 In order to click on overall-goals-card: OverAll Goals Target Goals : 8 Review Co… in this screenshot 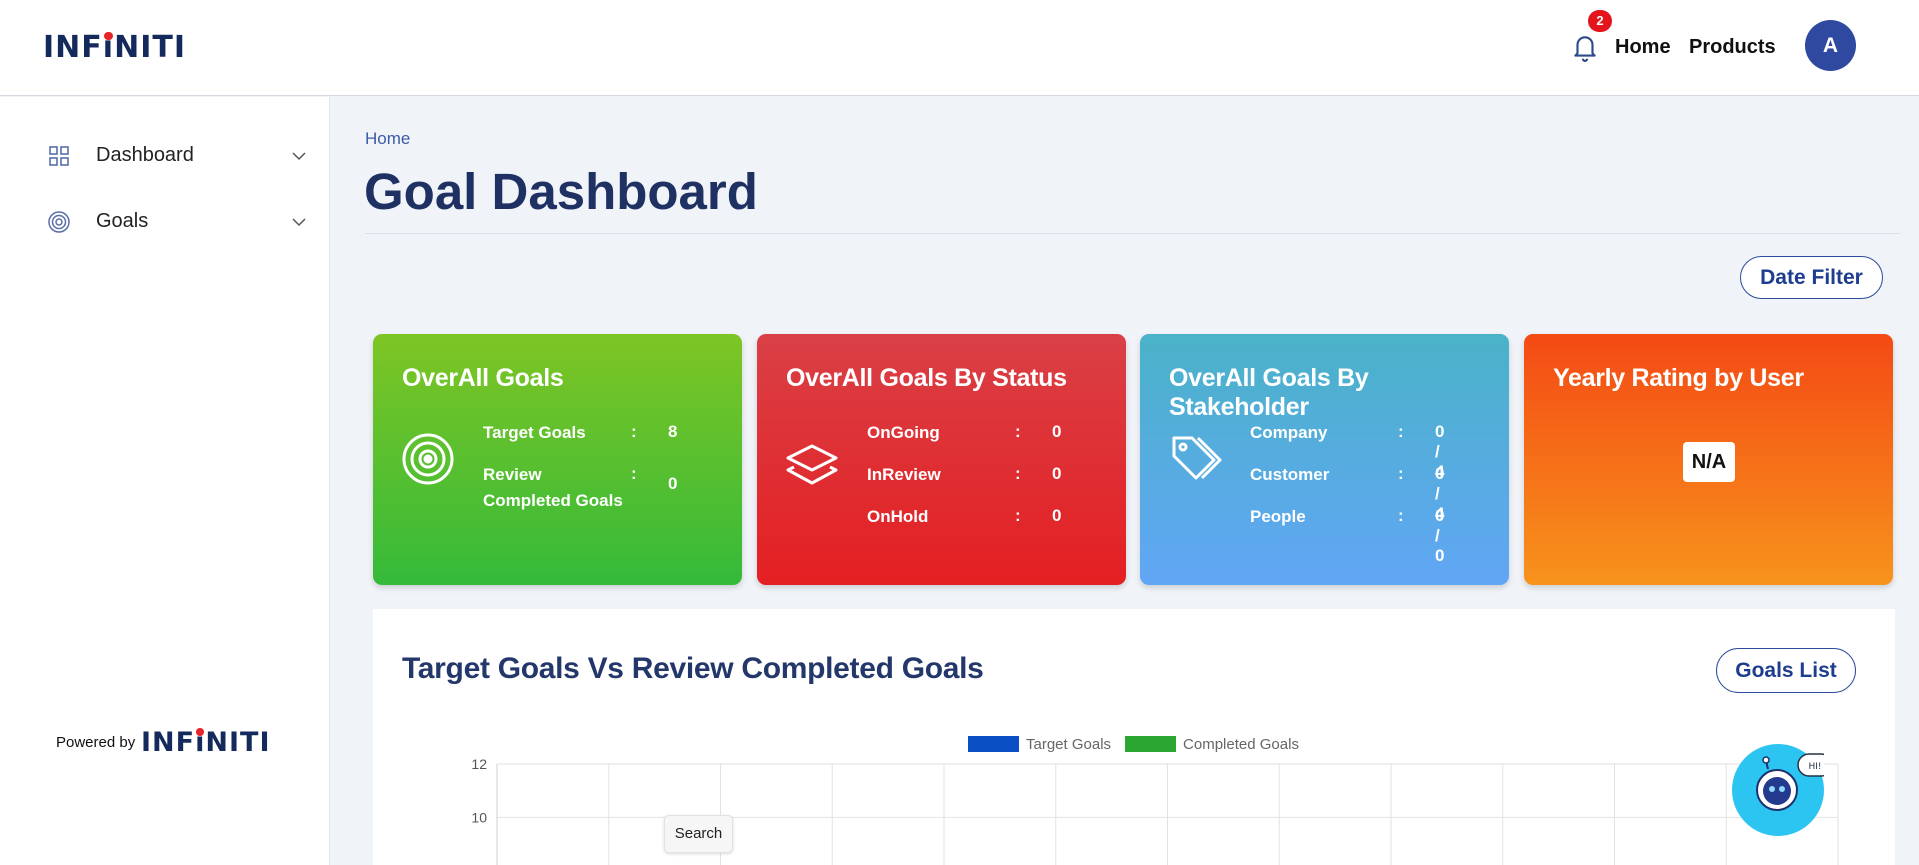, I will do `click(557, 459)`.